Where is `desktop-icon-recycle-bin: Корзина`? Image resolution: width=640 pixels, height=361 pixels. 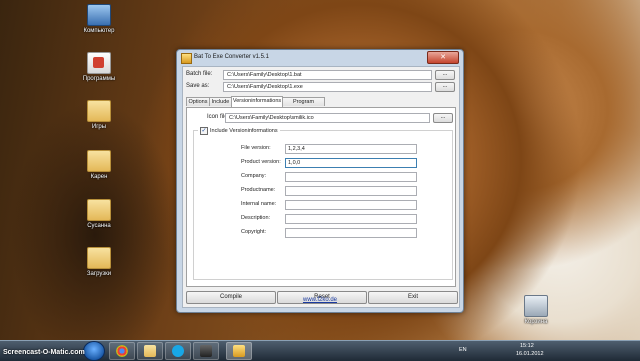
desktop-icon-recycle-bin: Корзина is located at coordinates (536, 310).